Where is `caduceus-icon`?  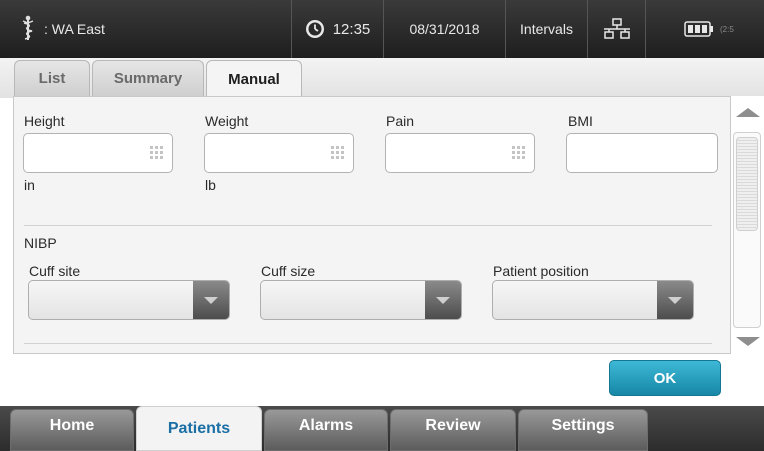
caduceus-icon is located at coordinates (28, 29).